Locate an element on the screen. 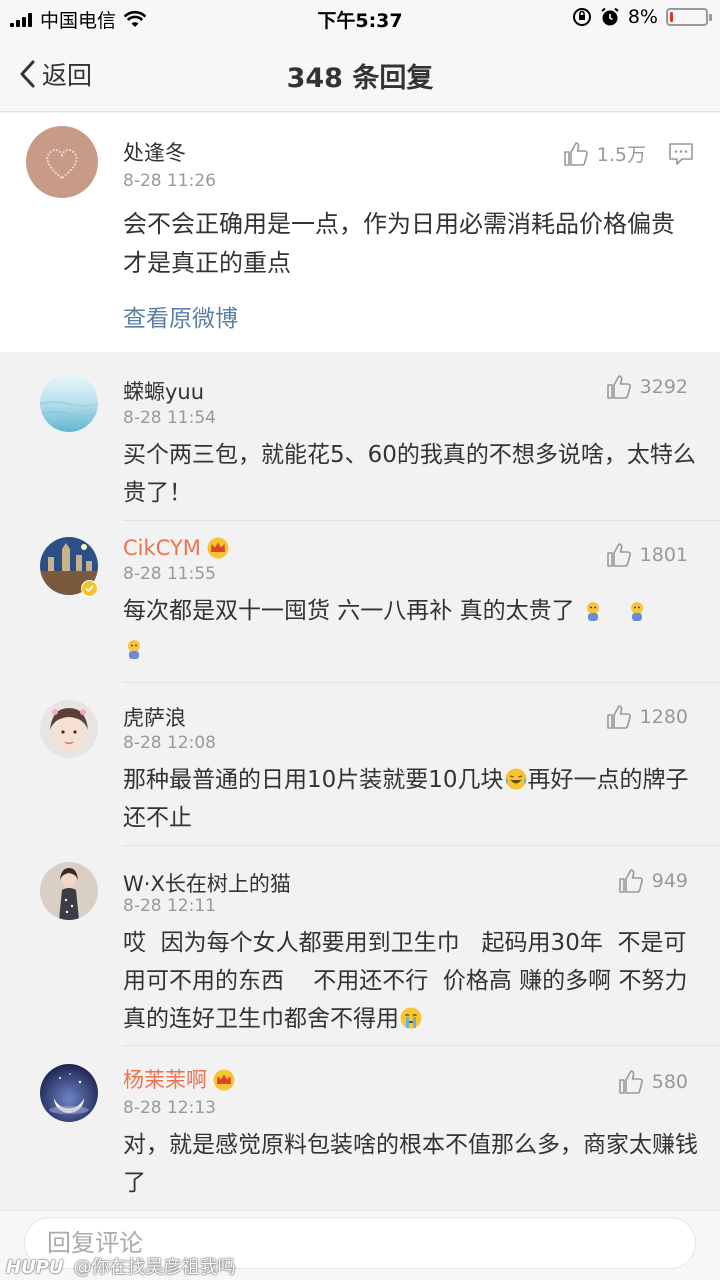 Image resolution: width=720 pixels, height=1280 pixels. verified-badge-icon is located at coordinates (89, 588).